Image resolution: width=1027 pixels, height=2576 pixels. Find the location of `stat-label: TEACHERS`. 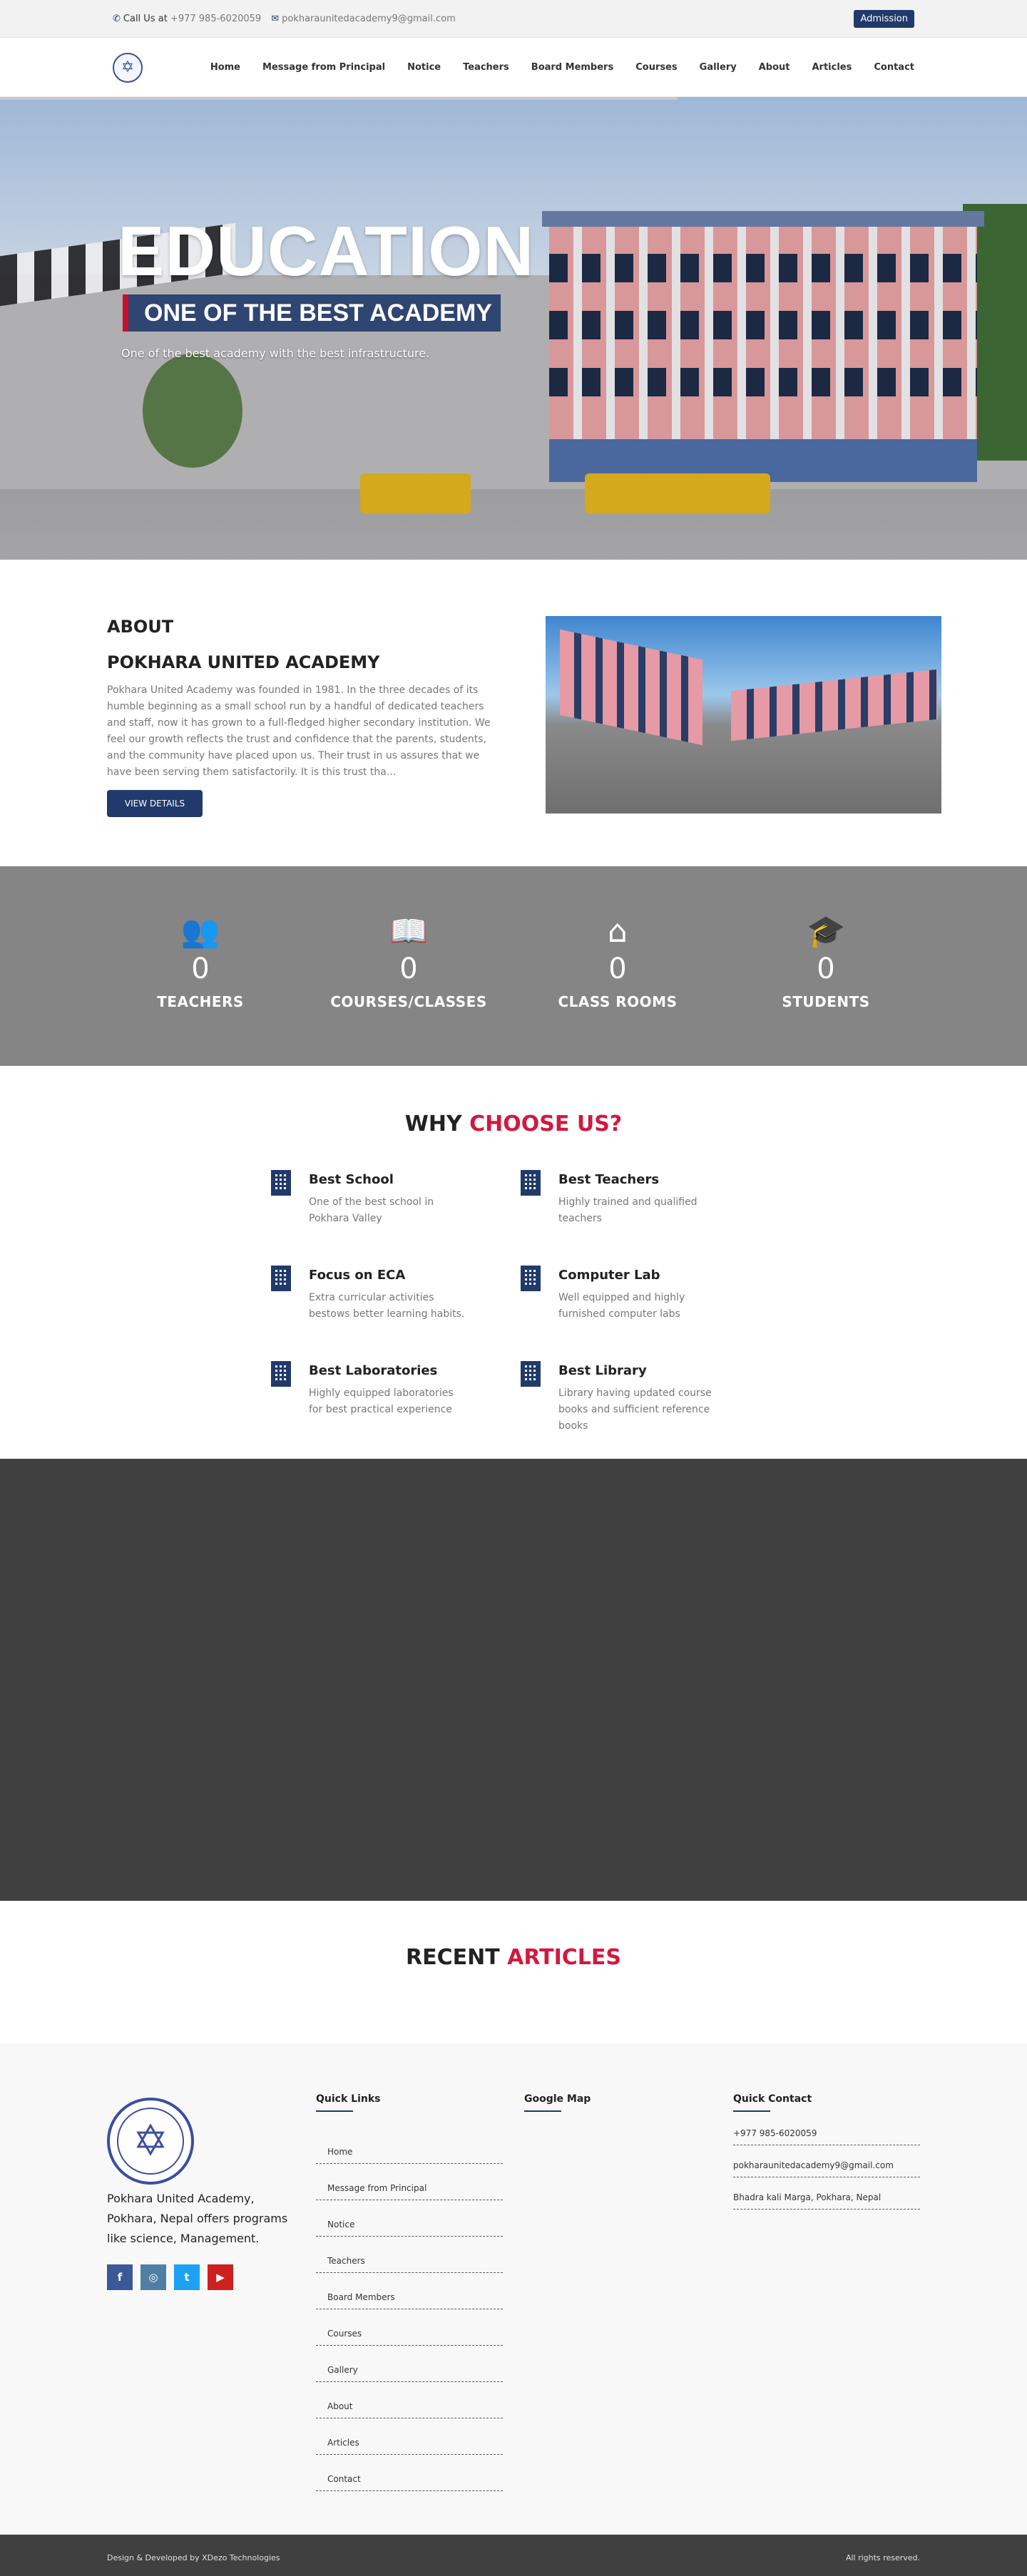

stat-label: TEACHERS is located at coordinates (200, 1001).